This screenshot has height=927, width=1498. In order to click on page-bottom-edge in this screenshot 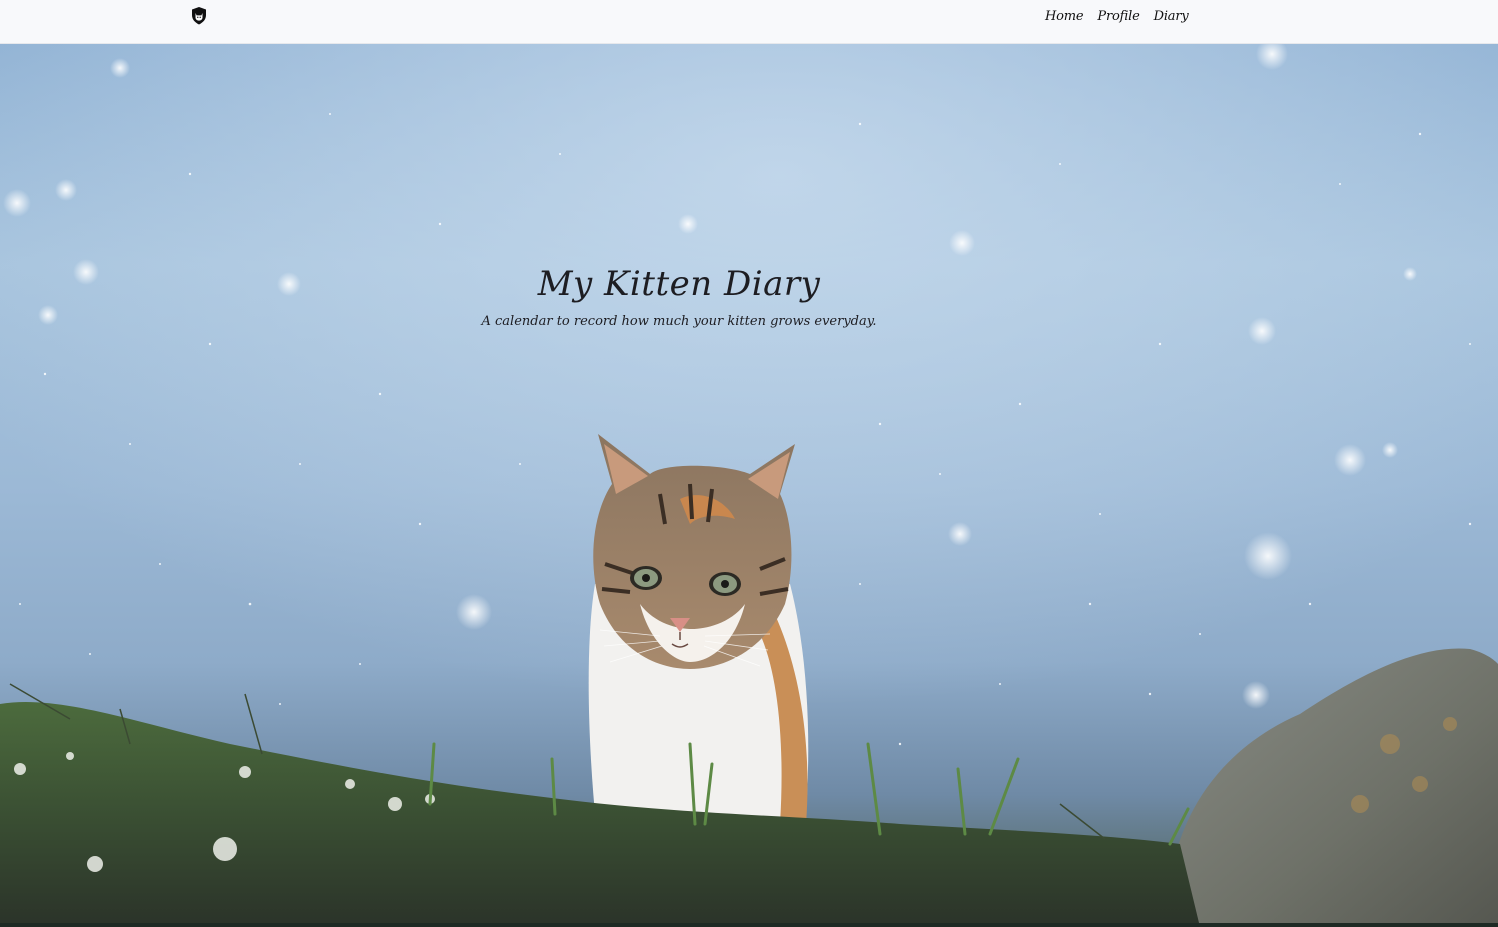, I will do `click(749, 925)`.